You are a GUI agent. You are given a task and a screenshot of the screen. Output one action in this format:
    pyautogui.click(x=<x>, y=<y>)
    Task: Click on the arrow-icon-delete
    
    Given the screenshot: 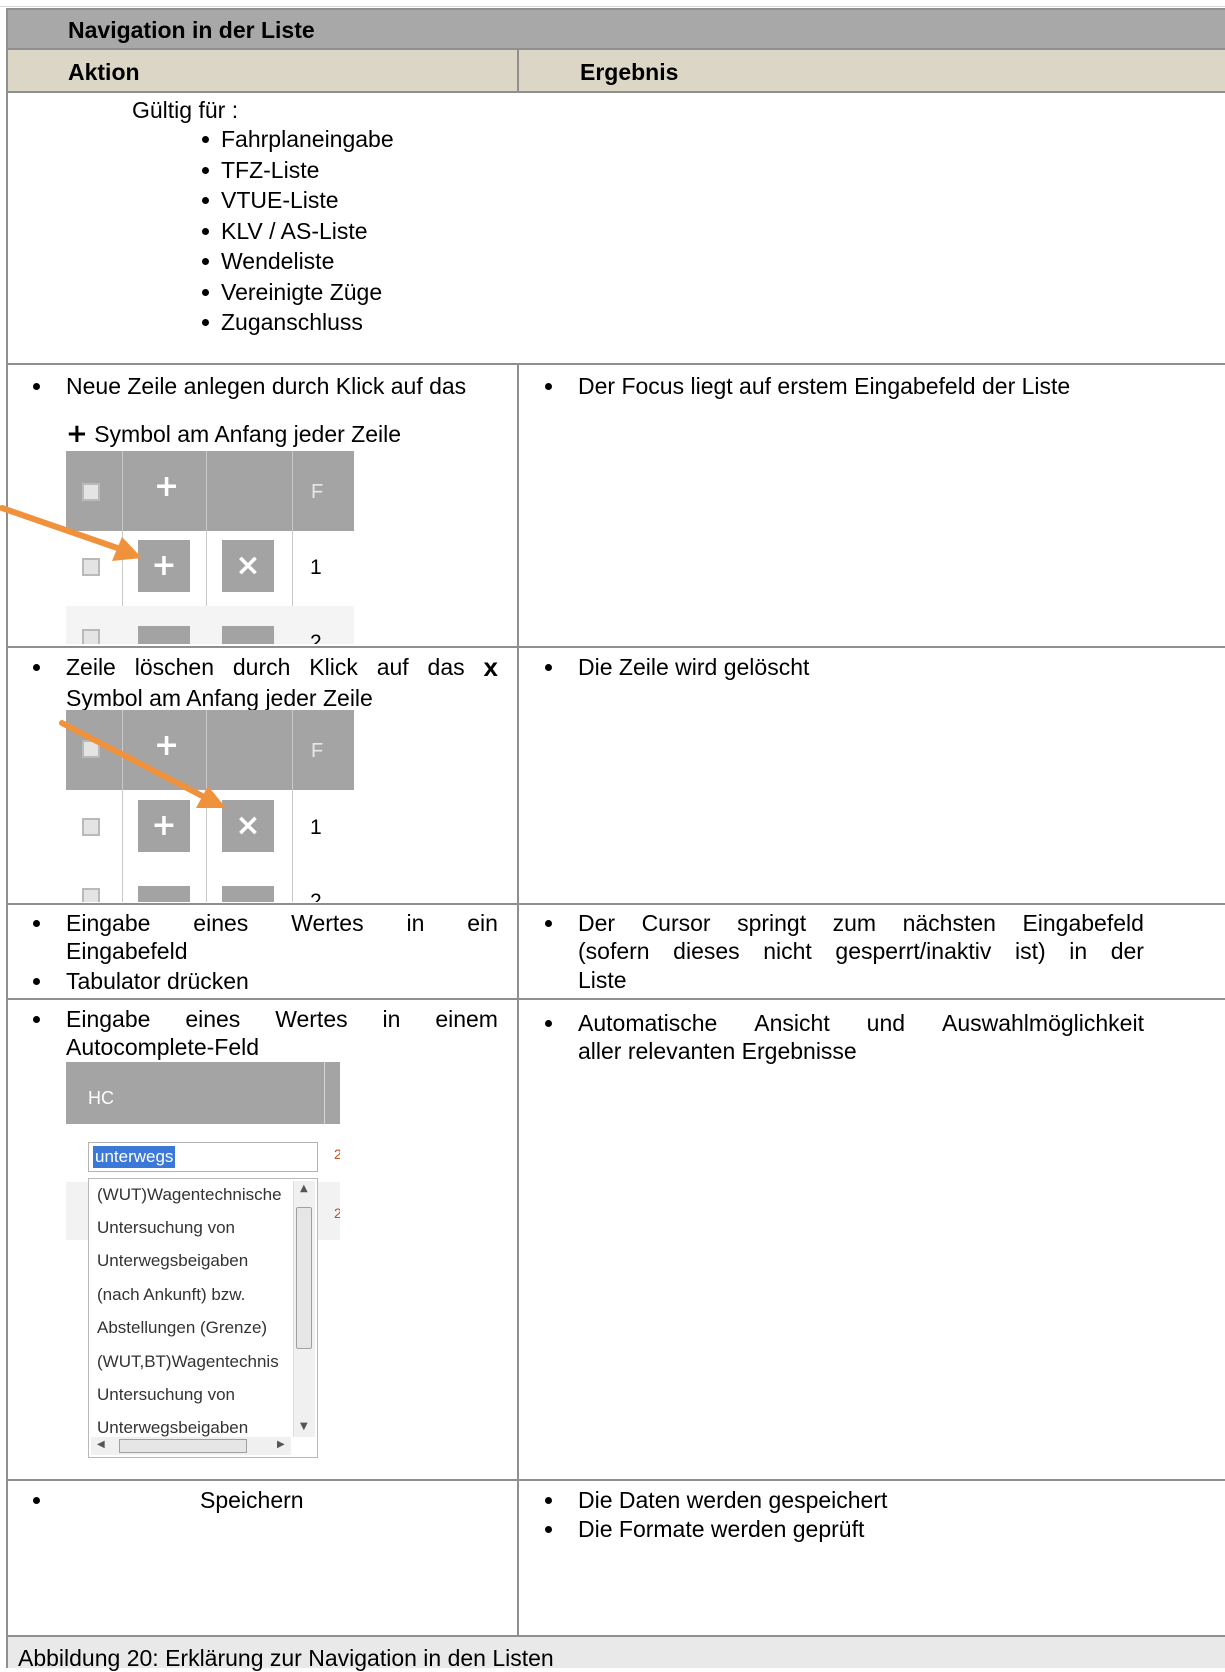 What is the action you would take?
    pyautogui.click(x=142, y=764)
    